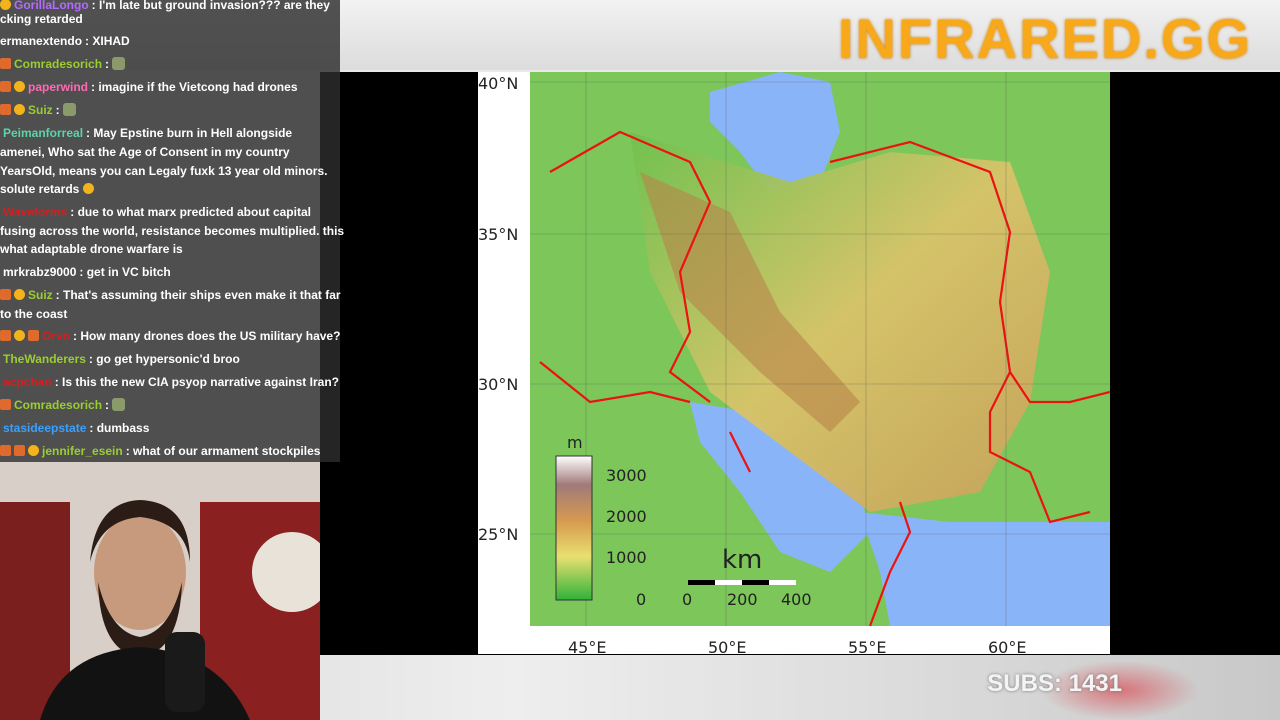  What do you see at coordinates (125, 272) in the screenshot?
I see `chat-text: : get in VC bitch` at bounding box center [125, 272].